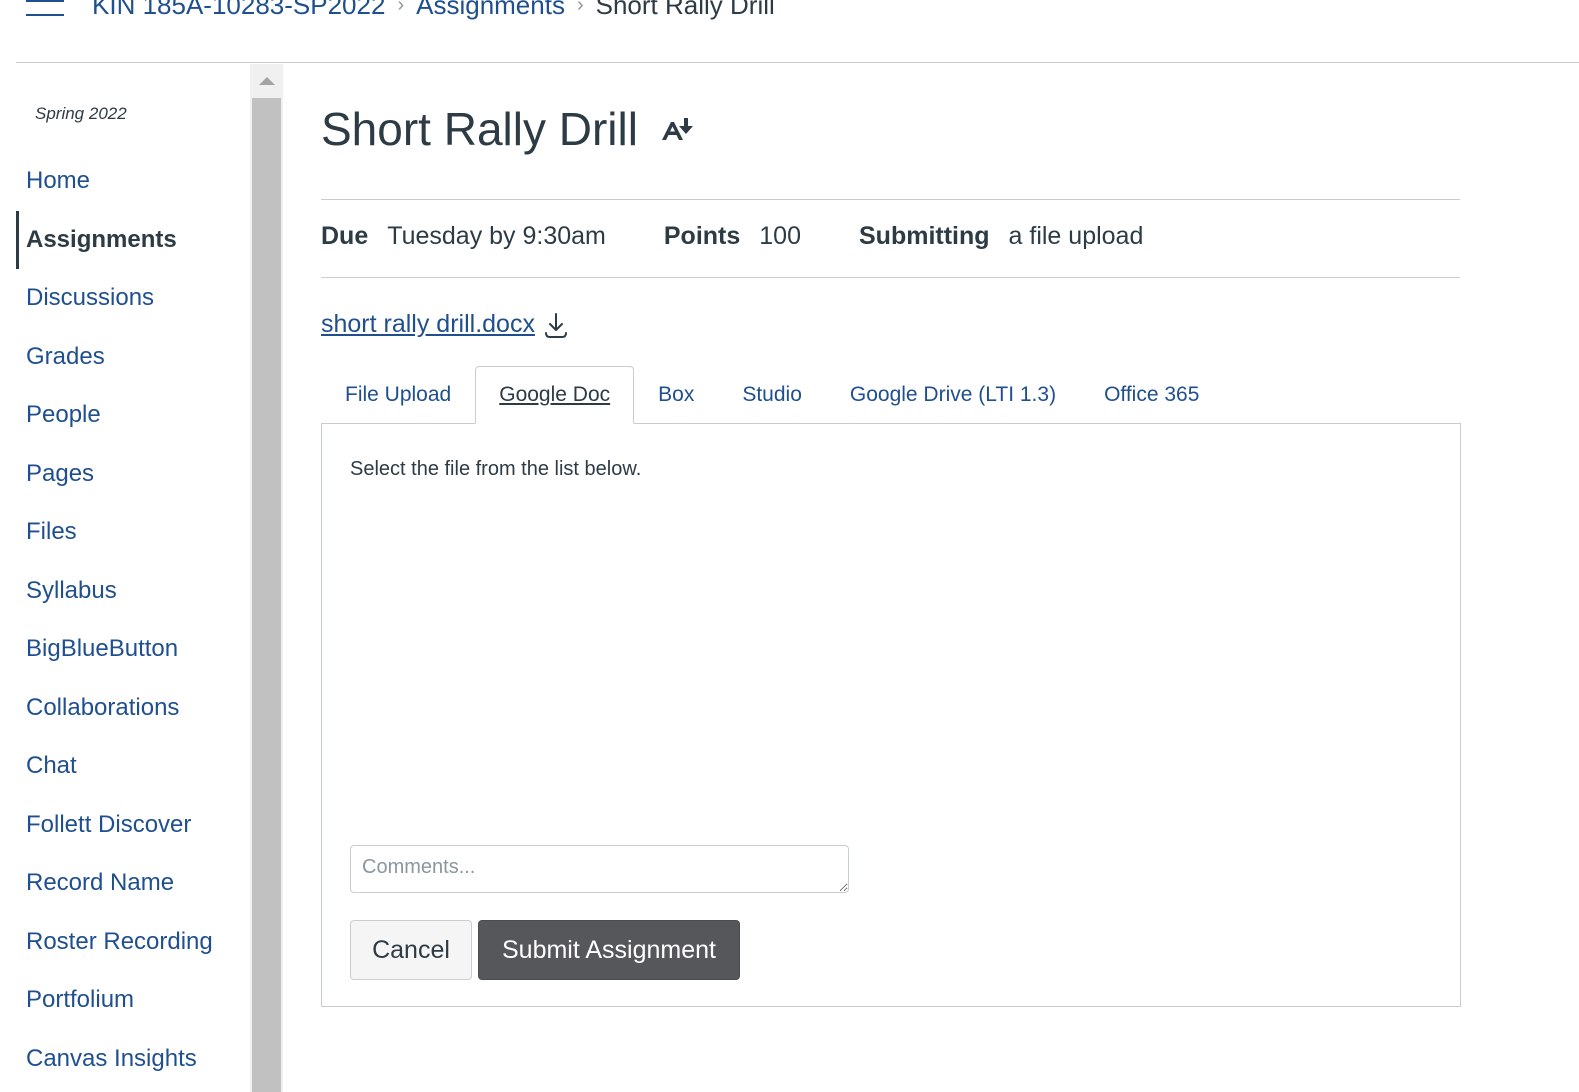  Describe the element at coordinates (490, 10) in the screenshot. I see `breadcrumb-assignments: Assignments` at that location.